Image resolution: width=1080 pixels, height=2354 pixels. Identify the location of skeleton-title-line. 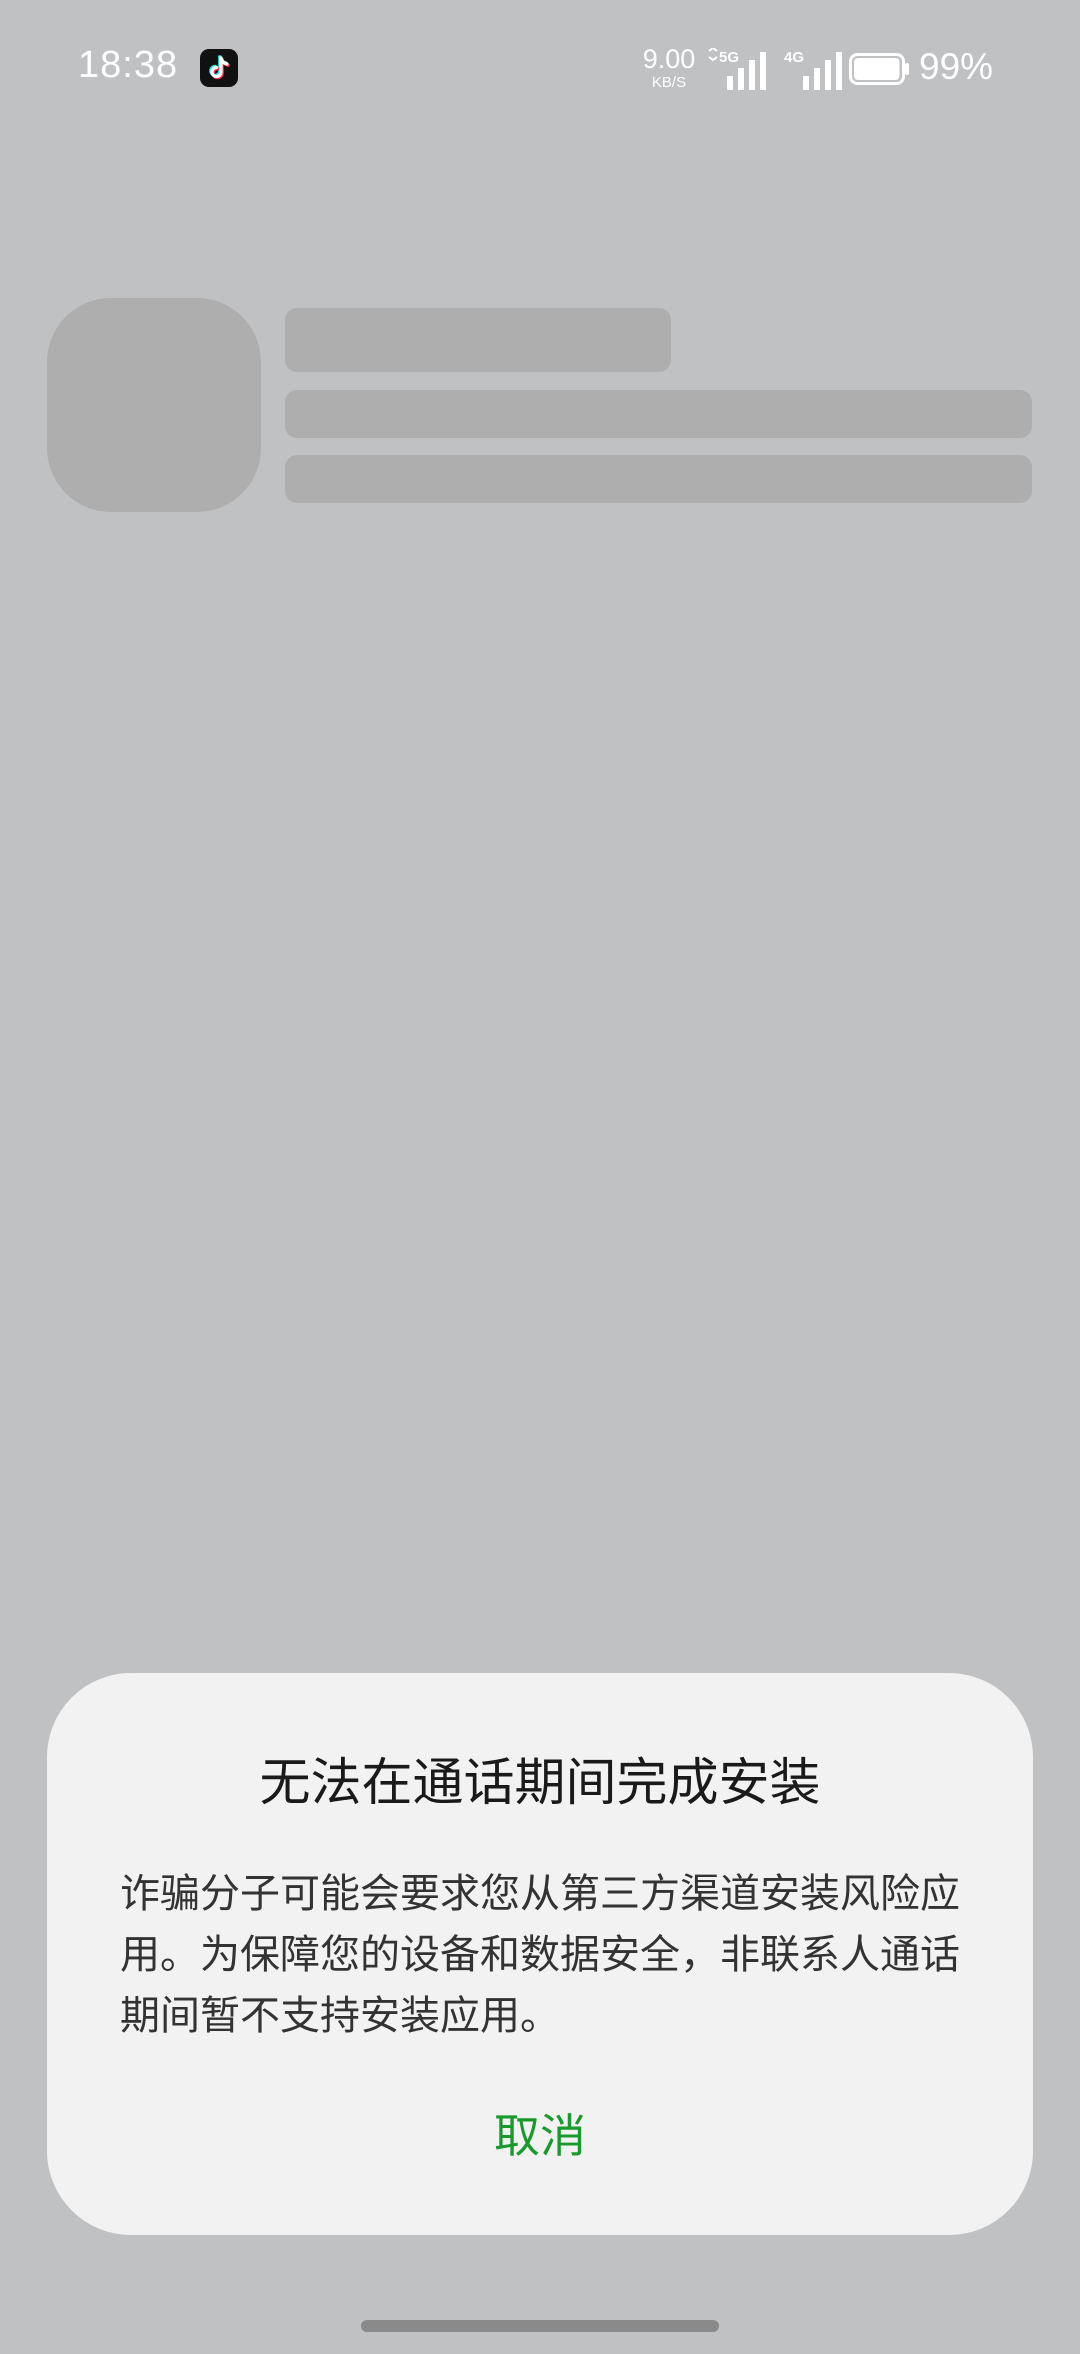
(478, 340).